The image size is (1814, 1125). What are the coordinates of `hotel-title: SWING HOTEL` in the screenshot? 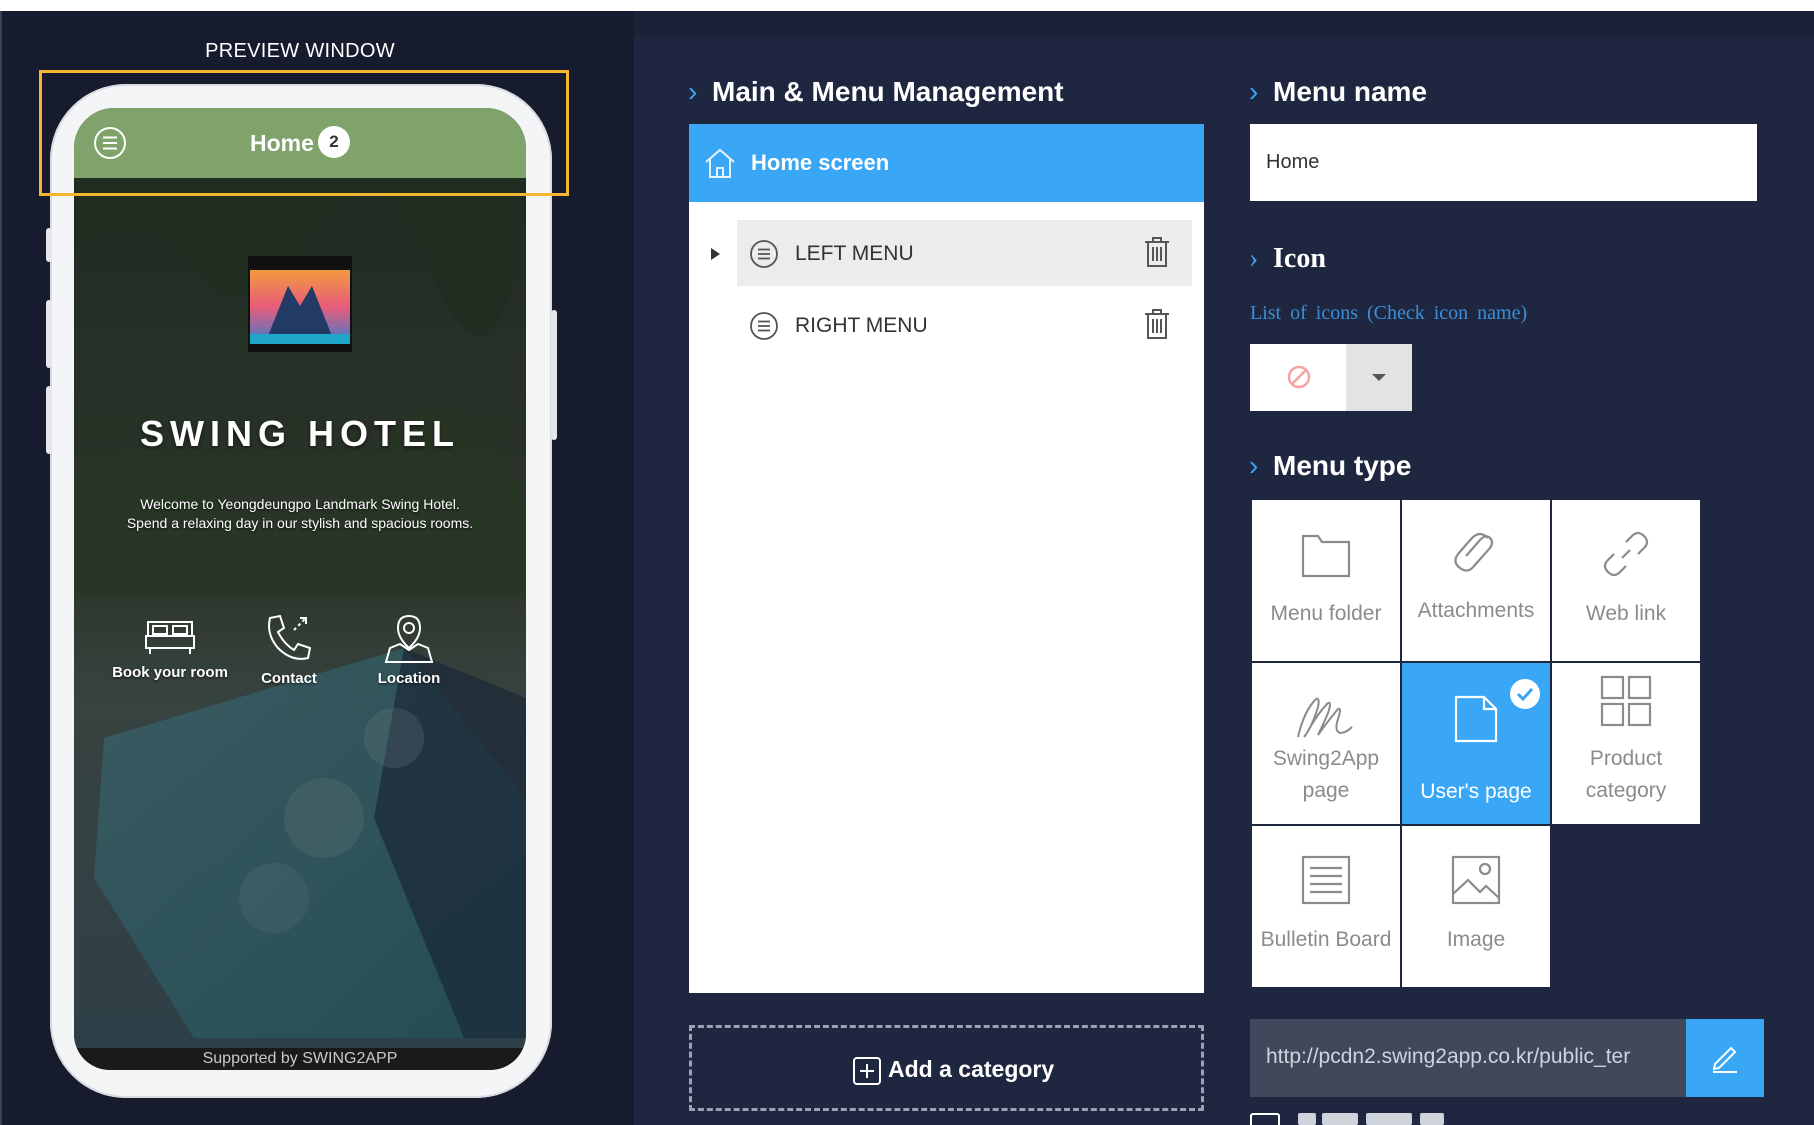 It's located at (300, 433).